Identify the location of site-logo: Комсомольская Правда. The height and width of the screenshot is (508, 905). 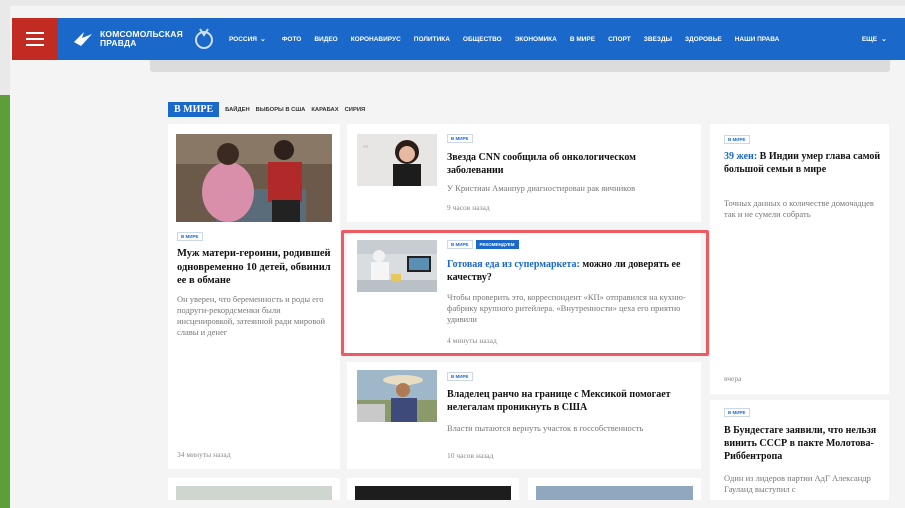
(127, 39).